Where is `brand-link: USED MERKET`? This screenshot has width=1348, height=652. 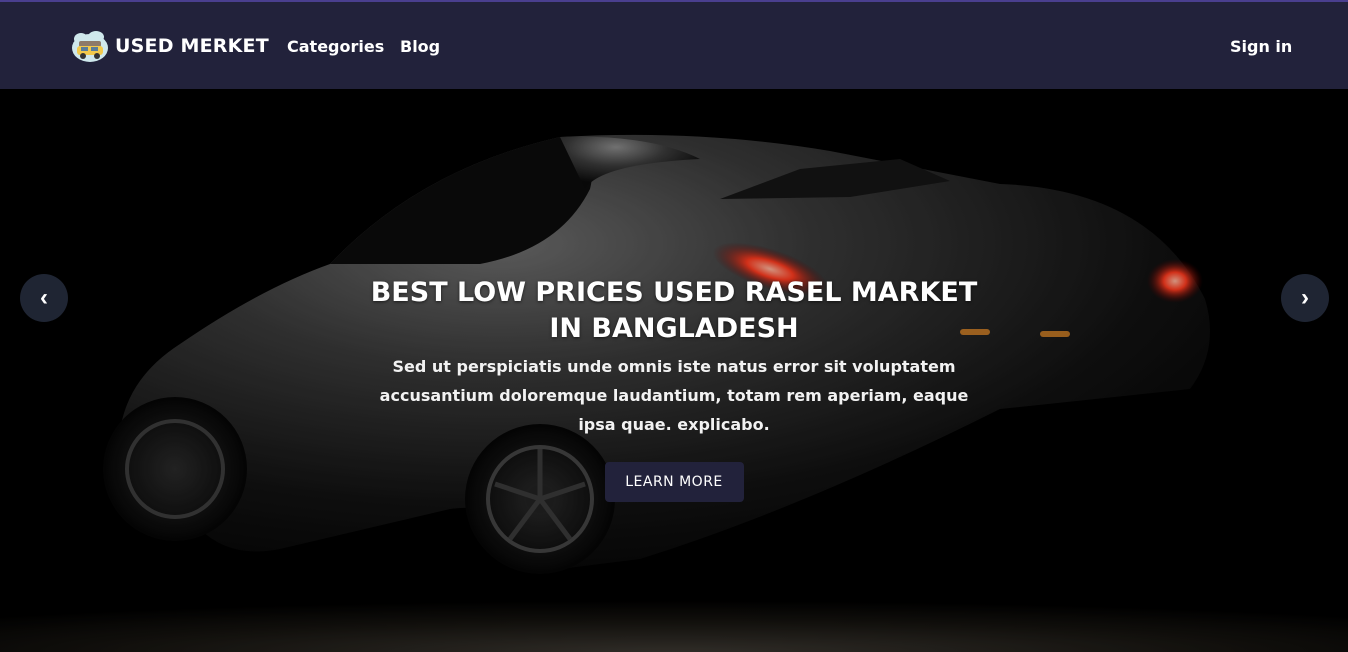
brand-link: USED MERKET is located at coordinates (170, 46).